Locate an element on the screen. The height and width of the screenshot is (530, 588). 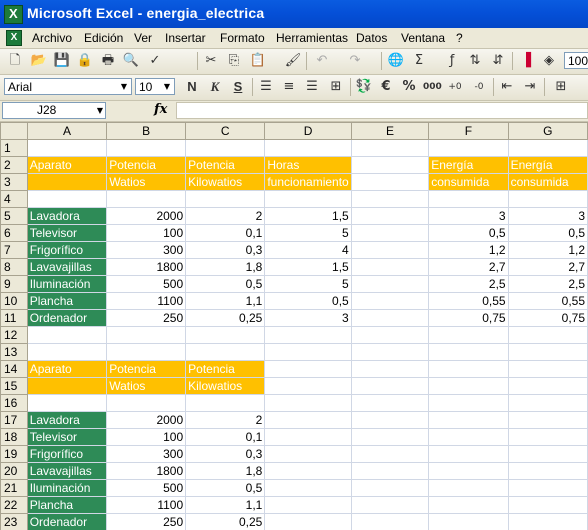
cell-E3 is located at coordinates (390, 182).